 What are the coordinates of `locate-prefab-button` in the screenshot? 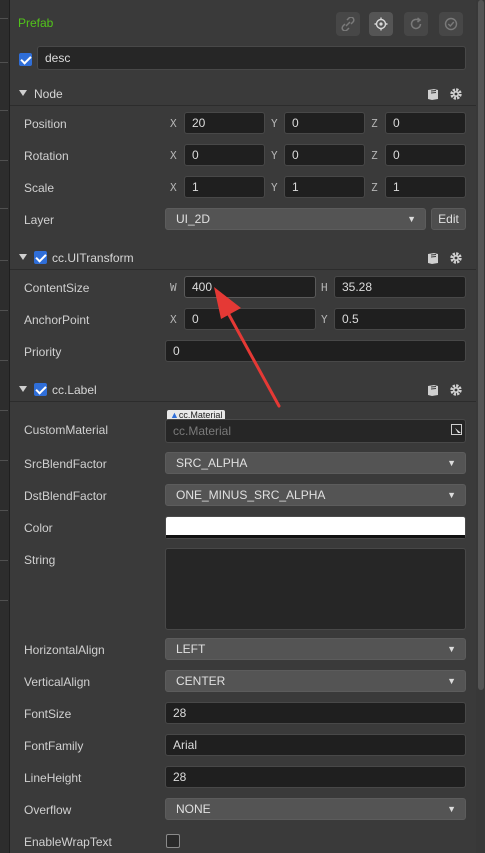 It's located at (381, 24).